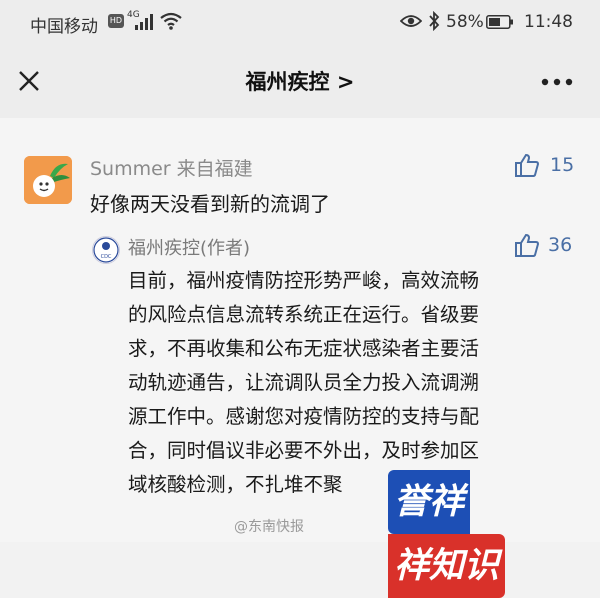  Describe the element at coordinates (64, 27) in the screenshot. I see `carrier-label: 中国移动` at that location.